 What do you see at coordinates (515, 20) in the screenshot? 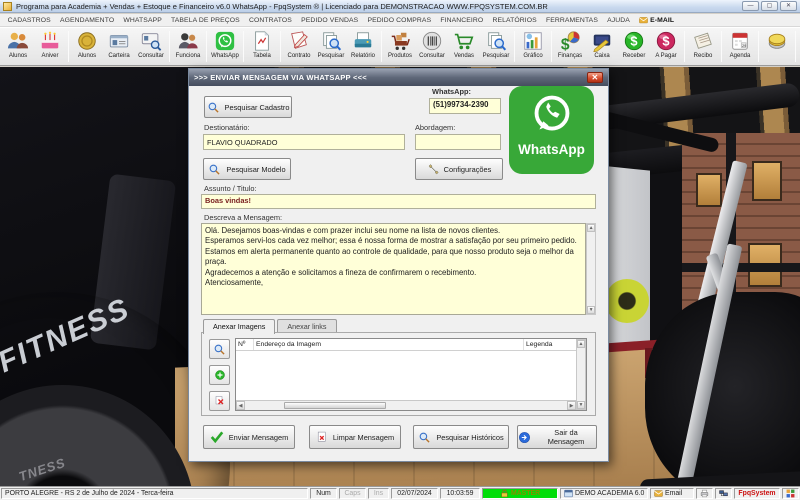
I see `menu-relatorios: RELATÓRIOS` at bounding box center [515, 20].